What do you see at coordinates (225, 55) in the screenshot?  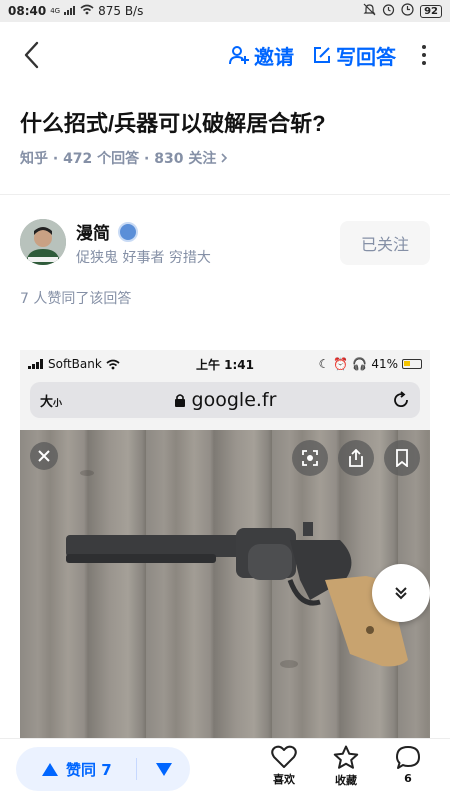 I see `top-navigation: 邀请 写回答` at bounding box center [225, 55].